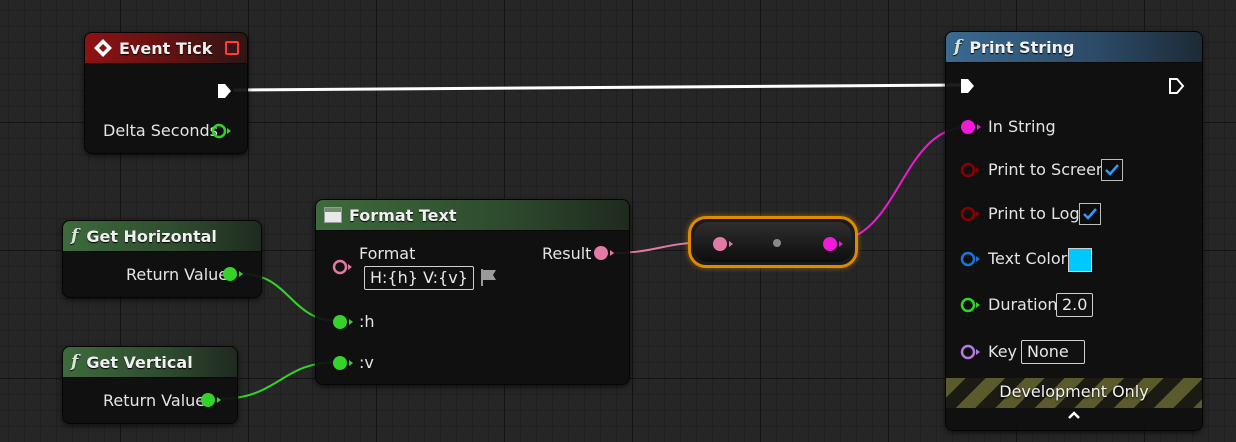 The image size is (1236, 442). Describe the element at coordinates (971, 214) in the screenshot. I see `print-to-log-pin-icon` at that location.